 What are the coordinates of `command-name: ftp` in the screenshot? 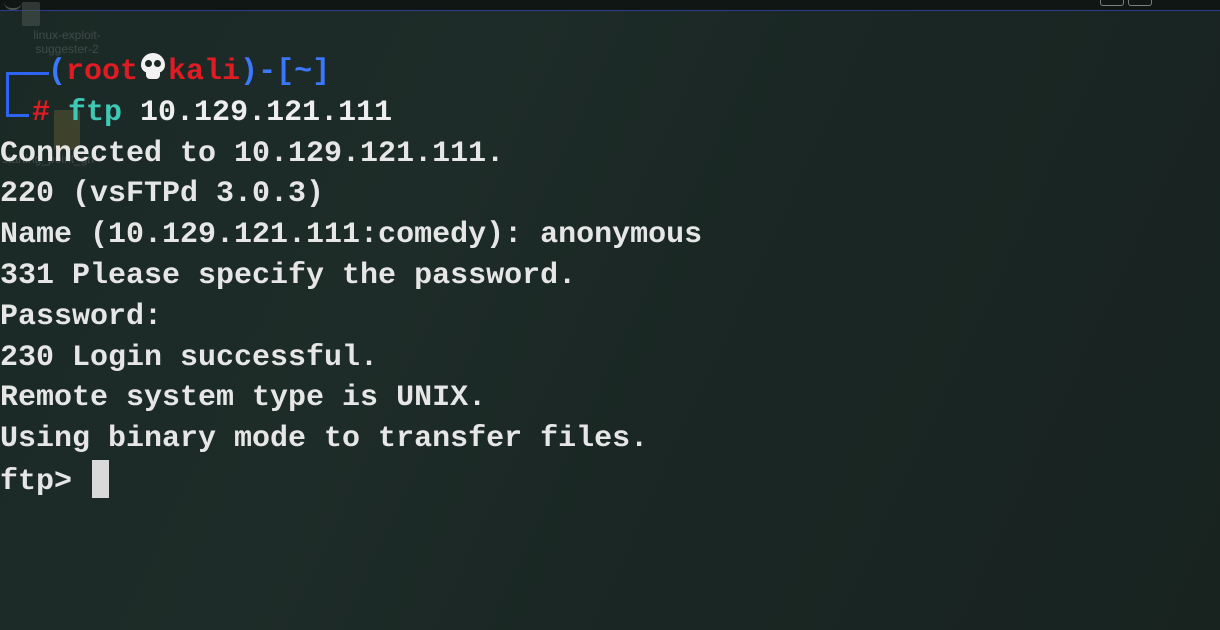 It's located at (95, 112).